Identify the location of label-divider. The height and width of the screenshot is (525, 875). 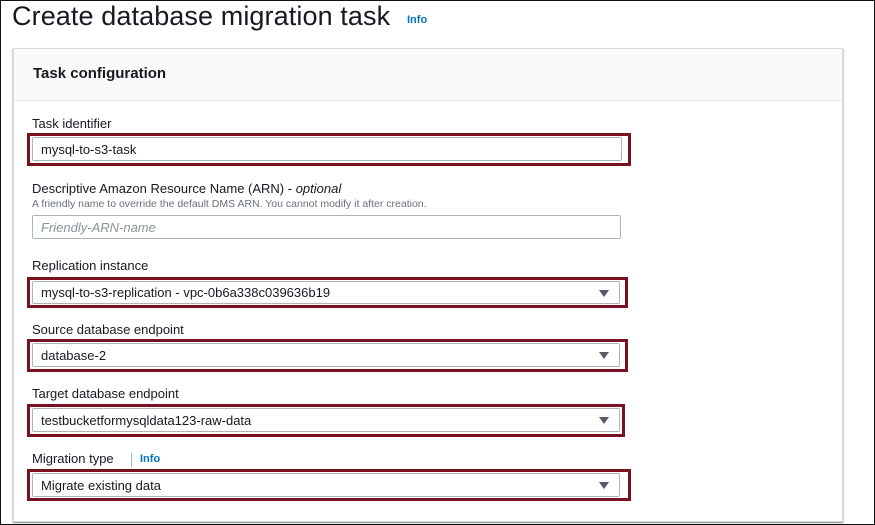
(131, 460).